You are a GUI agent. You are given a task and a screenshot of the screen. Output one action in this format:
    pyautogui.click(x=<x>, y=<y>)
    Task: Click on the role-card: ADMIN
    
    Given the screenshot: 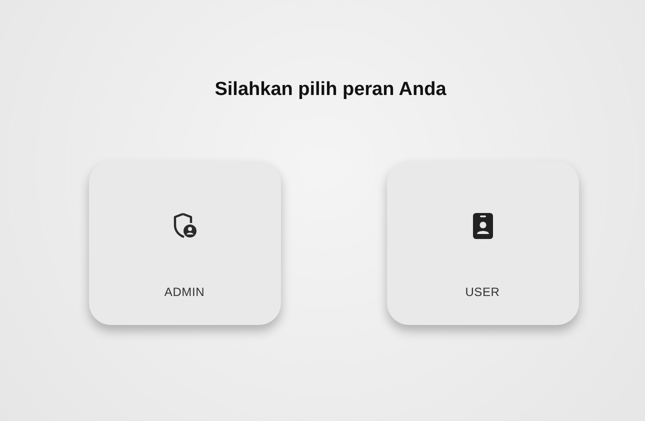 What is the action you would take?
    pyautogui.click(x=184, y=242)
    